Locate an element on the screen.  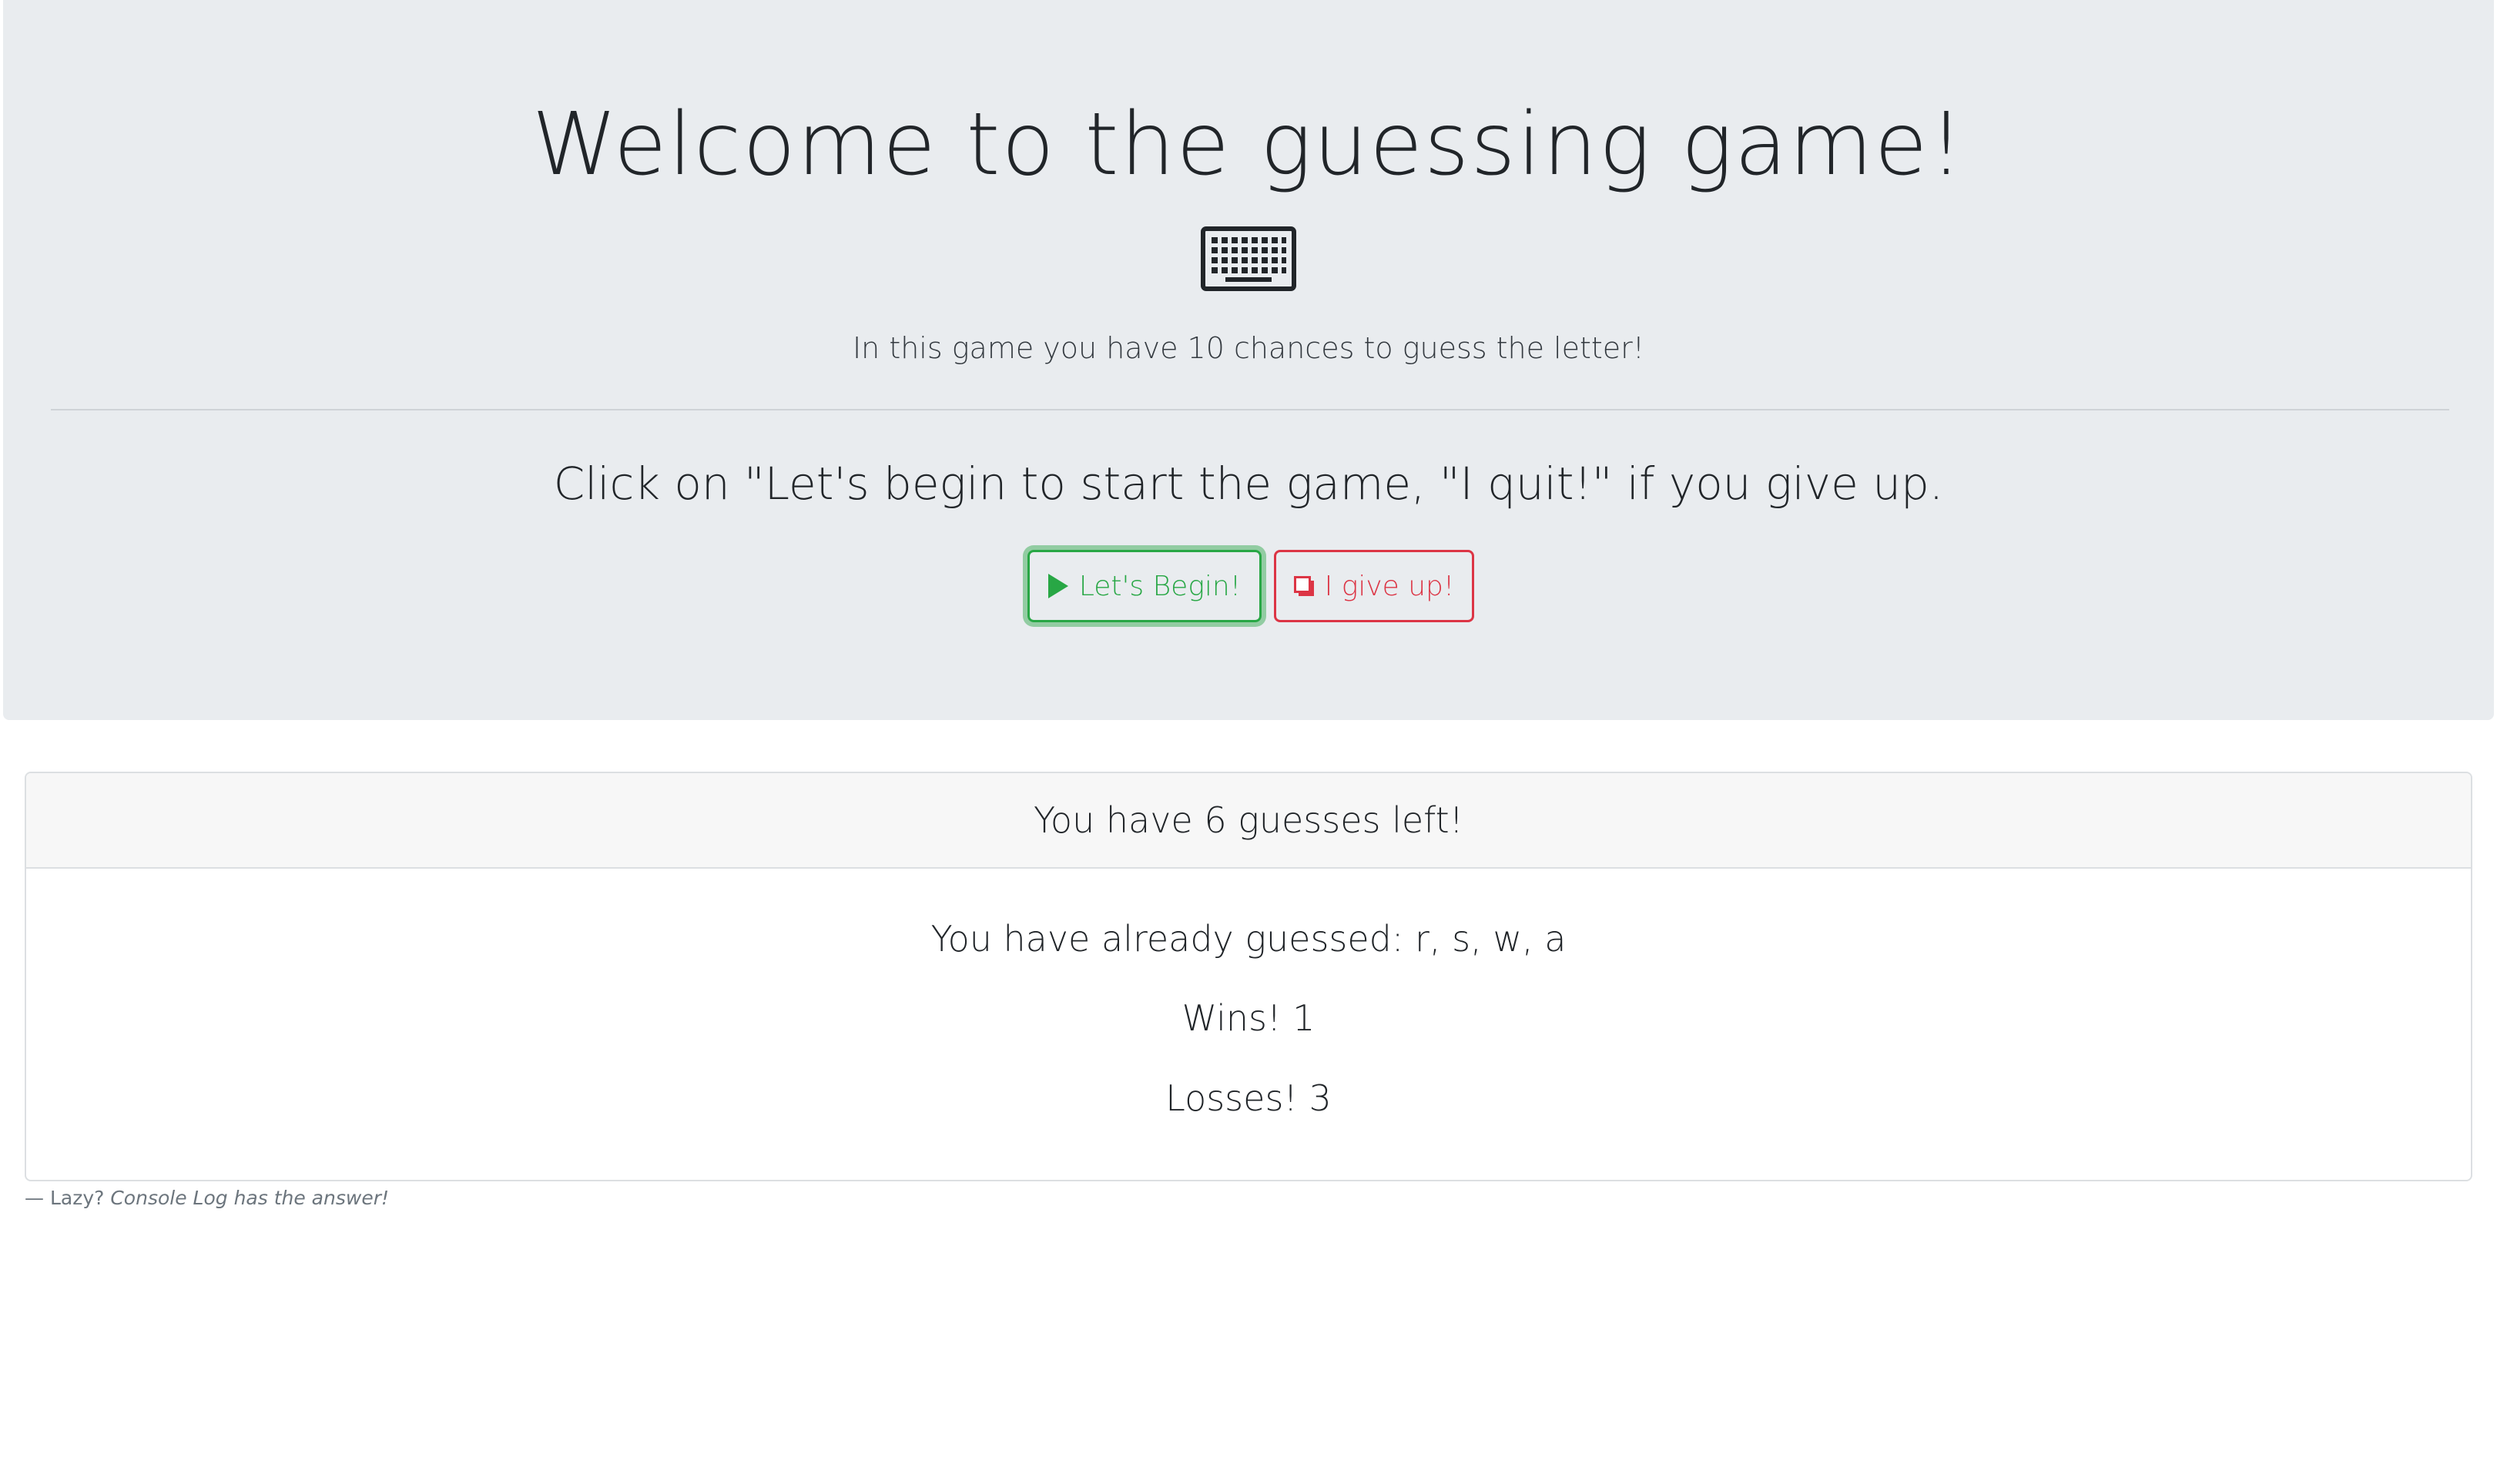
footer-hint: — Lazy? Console Log has the answer! is located at coordinates (207, 1198).